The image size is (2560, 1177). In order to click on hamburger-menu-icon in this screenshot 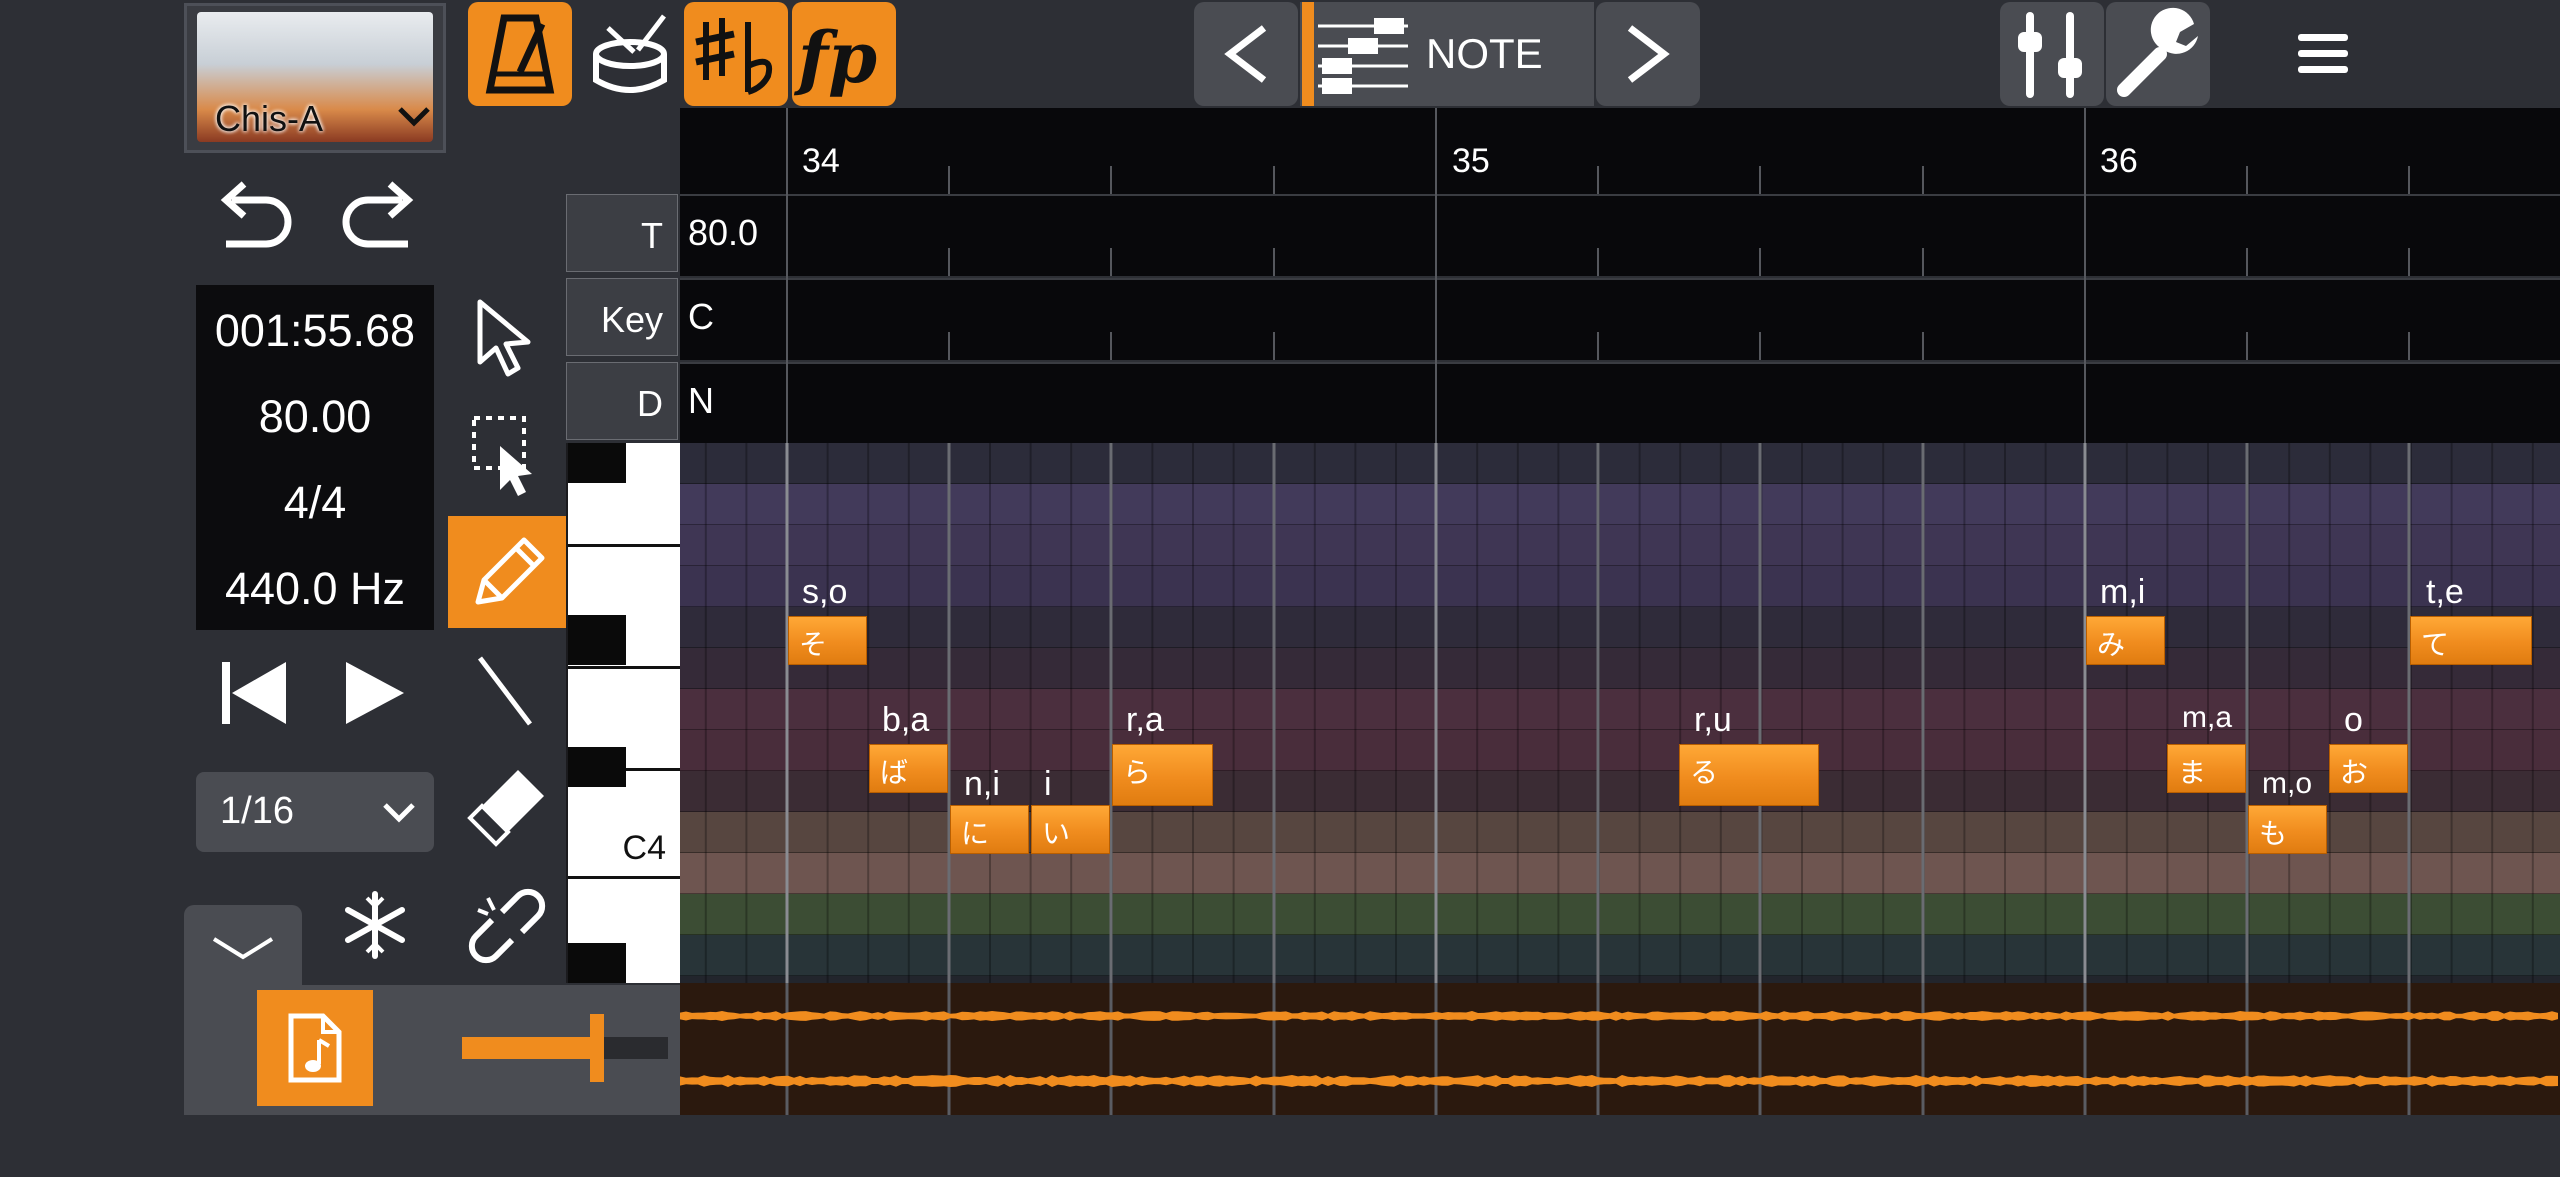, I will do `click(2323, 53)`.